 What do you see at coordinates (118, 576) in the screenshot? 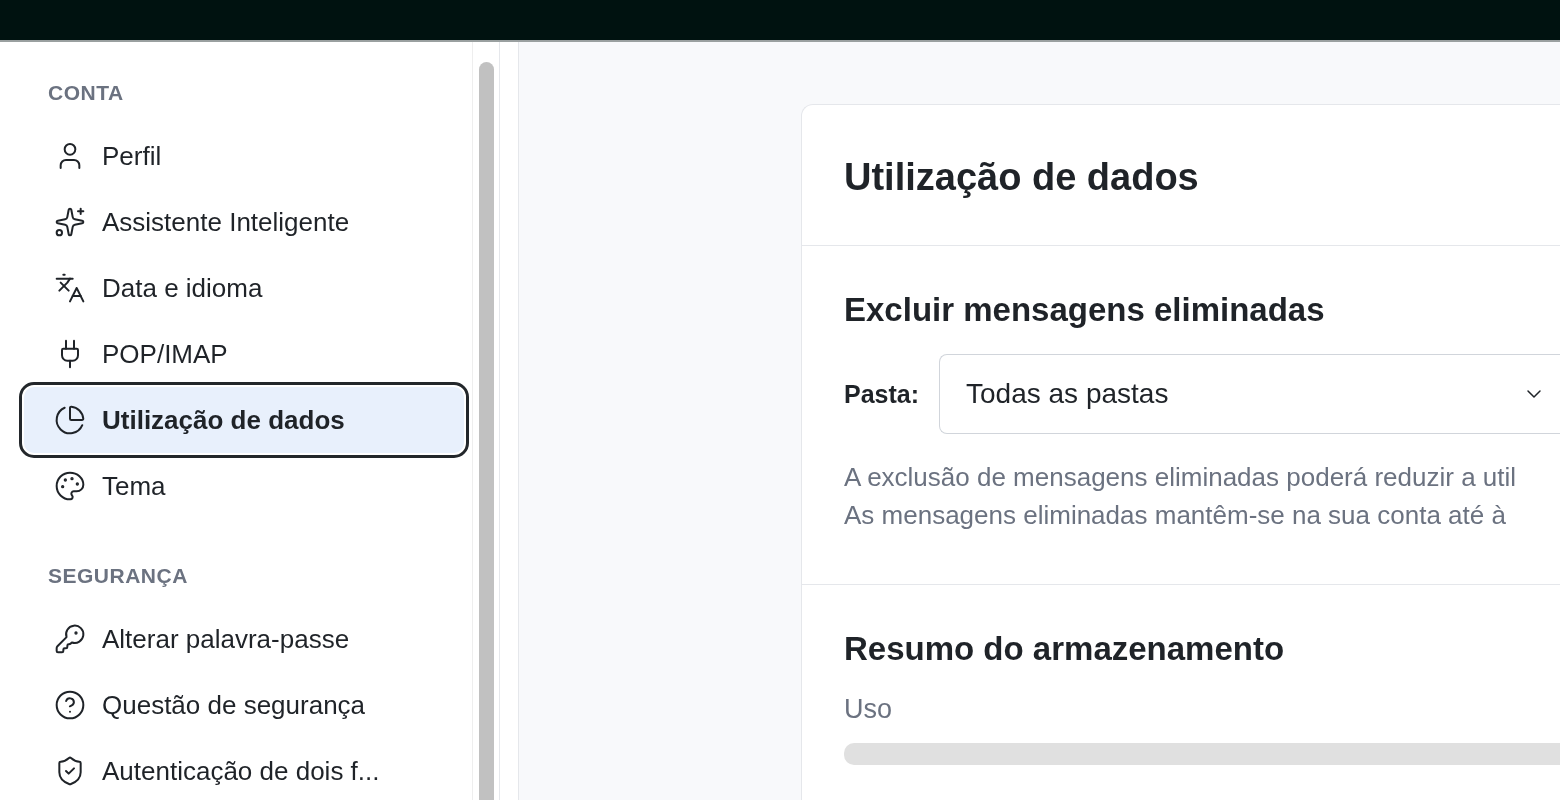
I see `section-heading: SEGURANÇA` at bounding box center [118, 576].